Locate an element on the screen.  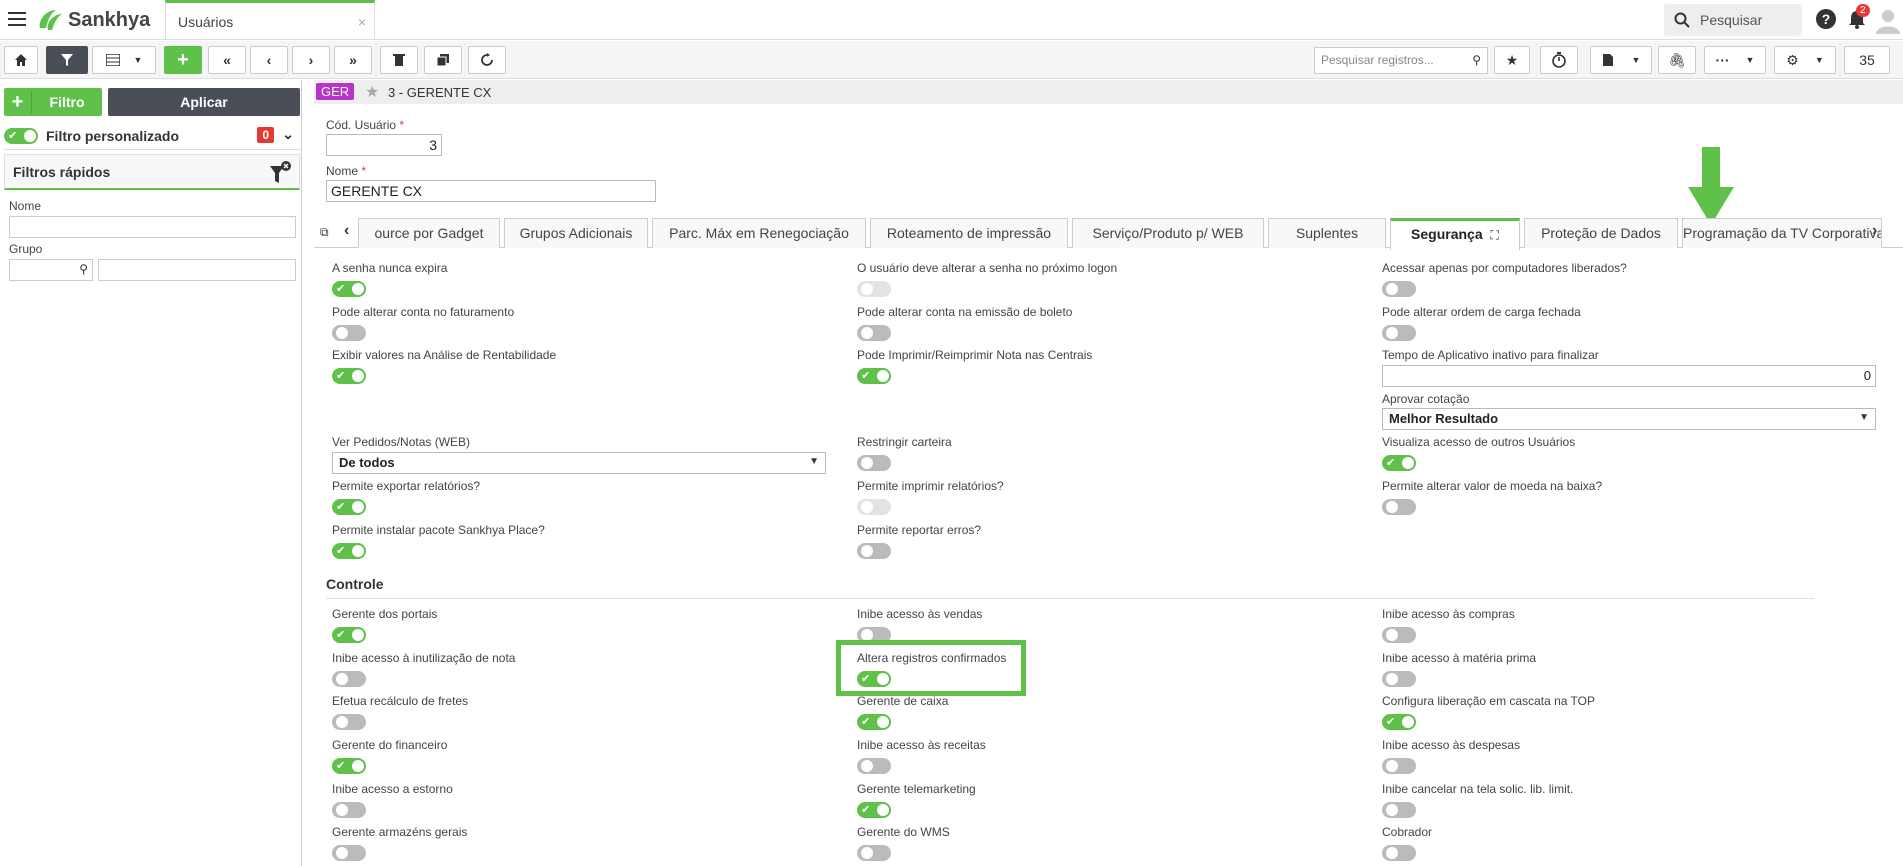
home-button is located at coordinates (21, 60).